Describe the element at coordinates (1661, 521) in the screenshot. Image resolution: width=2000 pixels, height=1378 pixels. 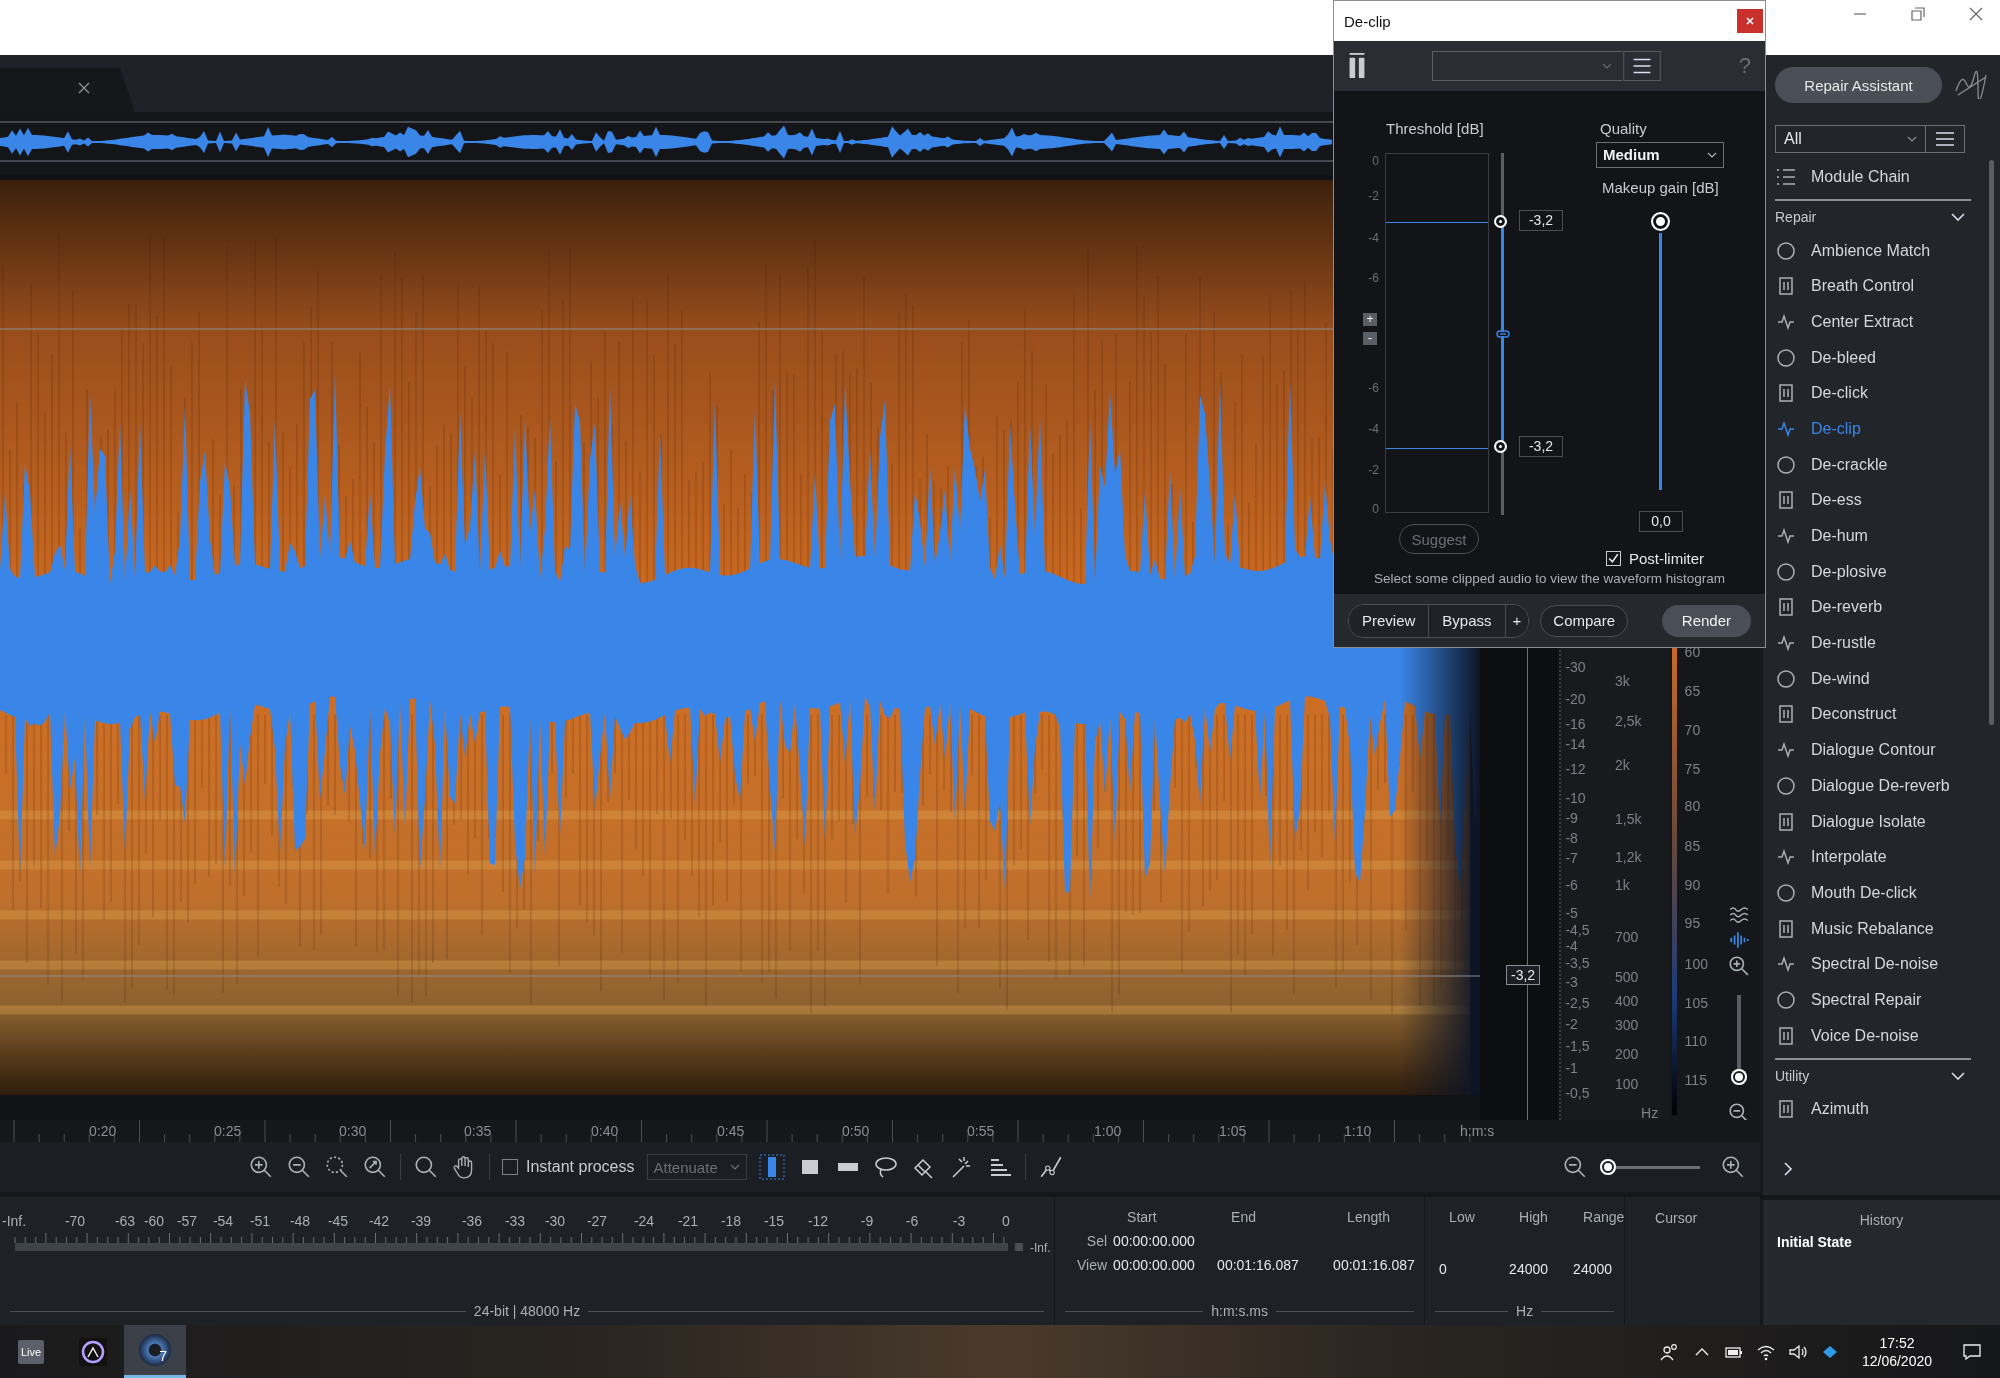
I see `makeup-gain-value: 0,0` at that location.